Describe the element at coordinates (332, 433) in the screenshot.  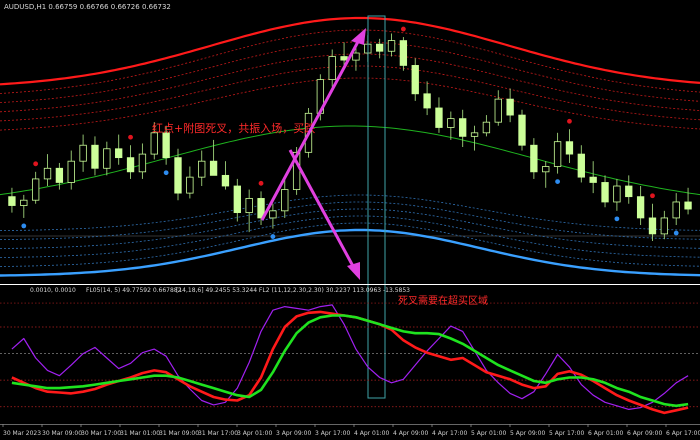
I see `time-axis-label: 3 Apr 17:00` at that location.